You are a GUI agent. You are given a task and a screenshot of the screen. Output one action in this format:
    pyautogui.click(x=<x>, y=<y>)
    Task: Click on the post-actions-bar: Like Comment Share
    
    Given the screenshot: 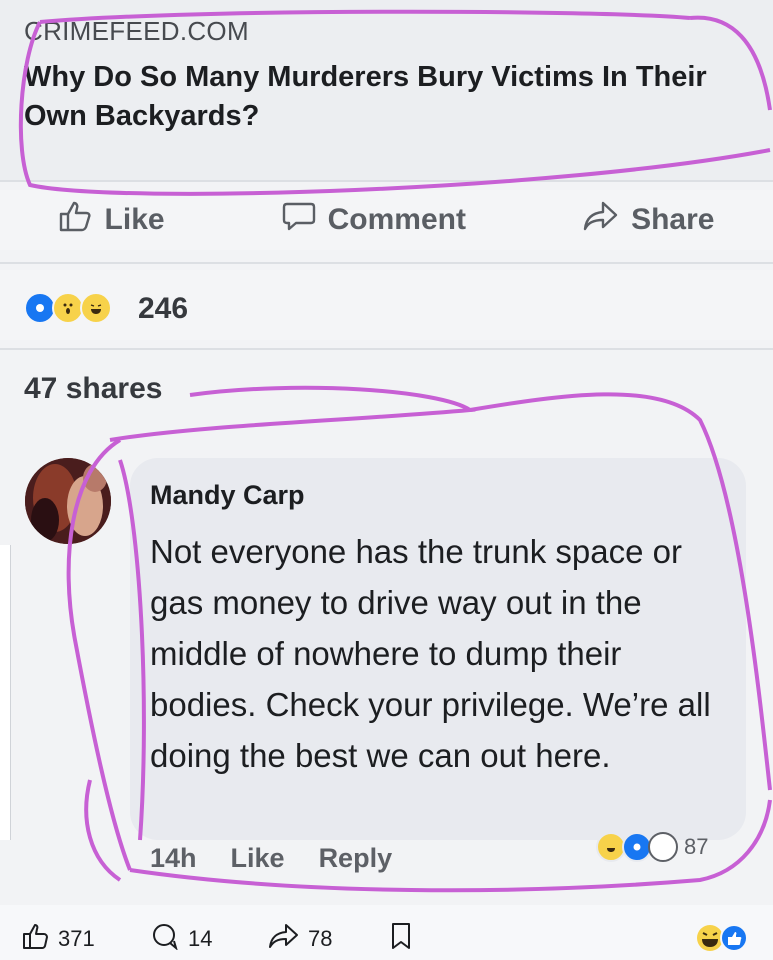 What is the action you would take?
    pyautogui.click(x=386, y=220)
    